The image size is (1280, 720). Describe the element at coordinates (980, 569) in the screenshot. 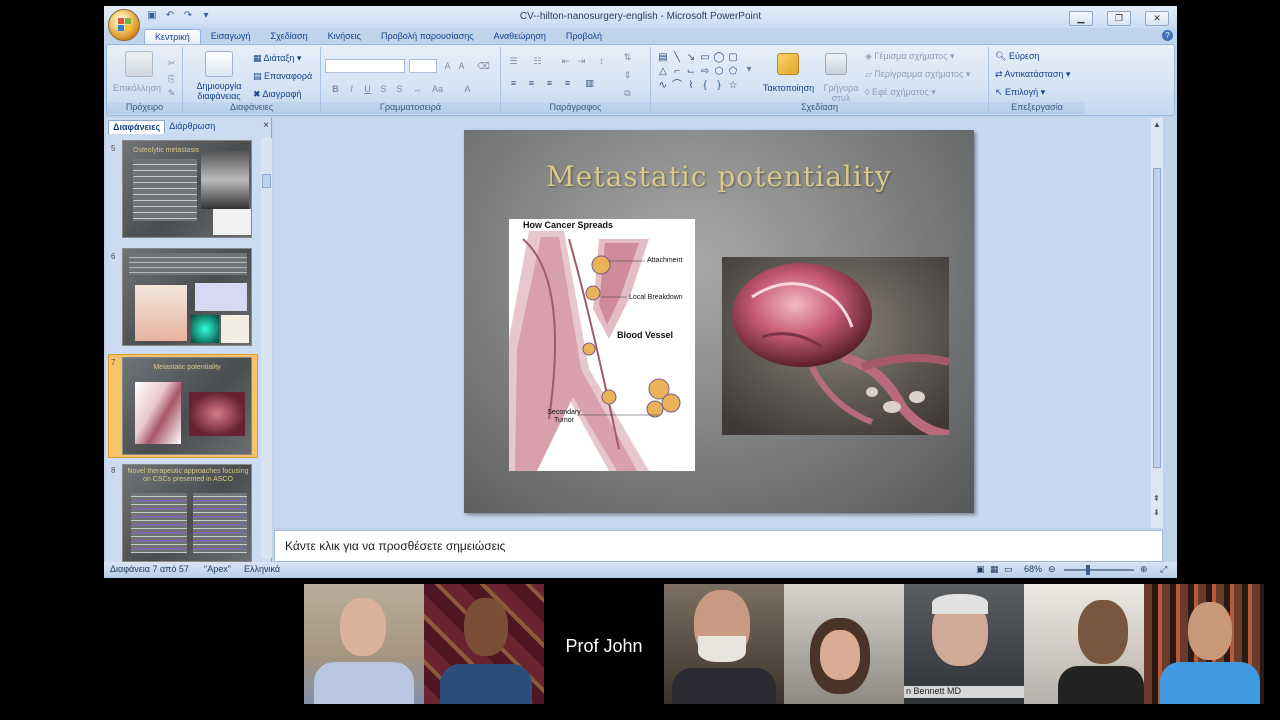

I see `normal-view-icon: ▣` at that location.